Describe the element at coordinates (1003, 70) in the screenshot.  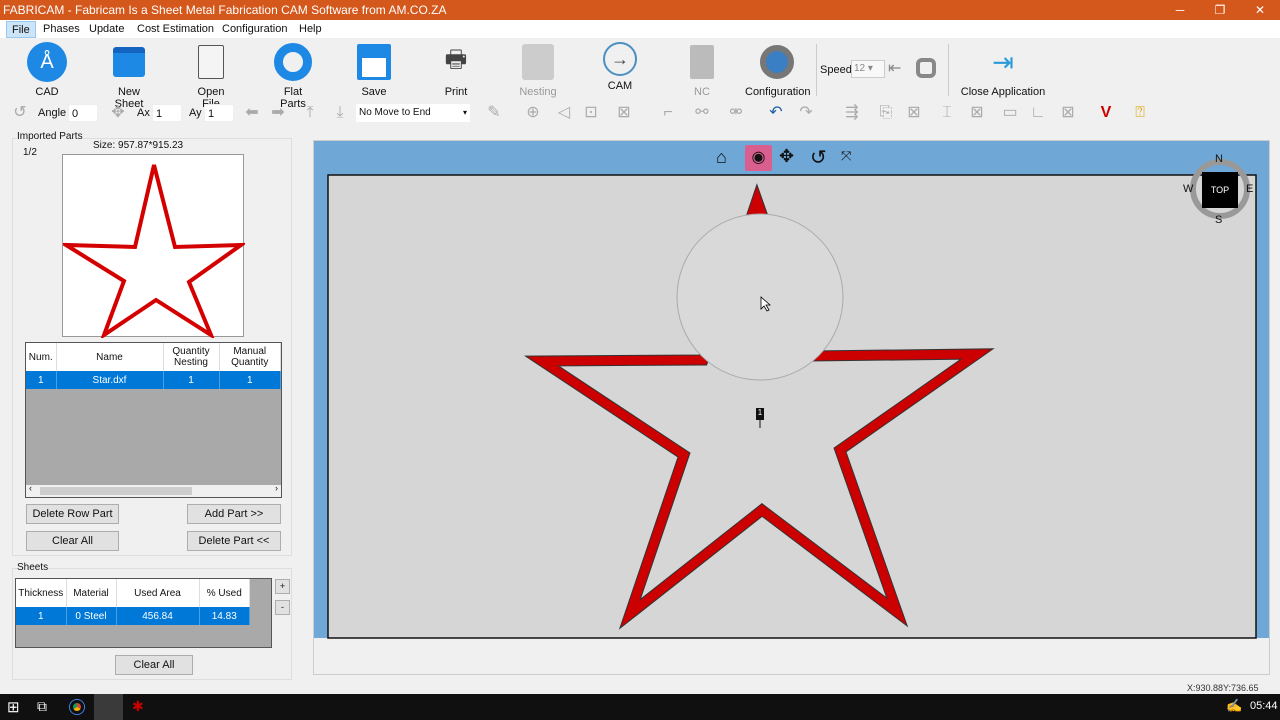
I see `close-application-button: ⇥ Close Application` at that location.